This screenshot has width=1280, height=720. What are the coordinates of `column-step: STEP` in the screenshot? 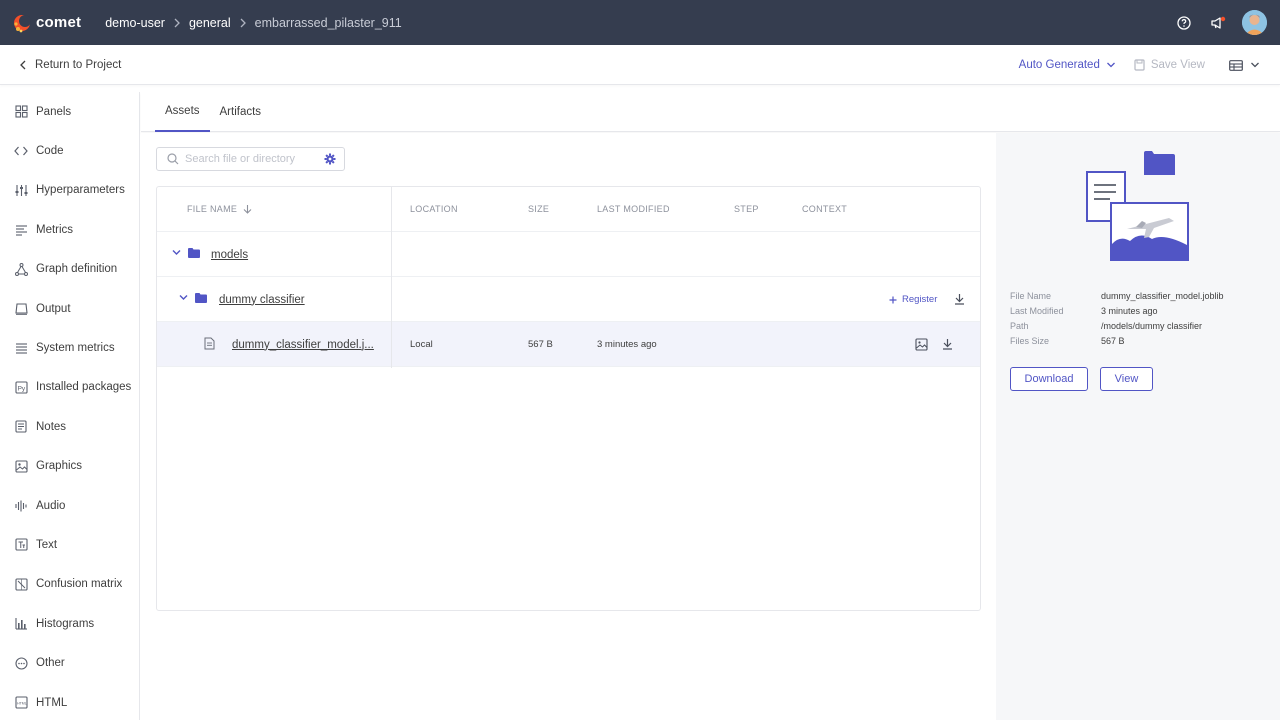 It's located at (746, 209).